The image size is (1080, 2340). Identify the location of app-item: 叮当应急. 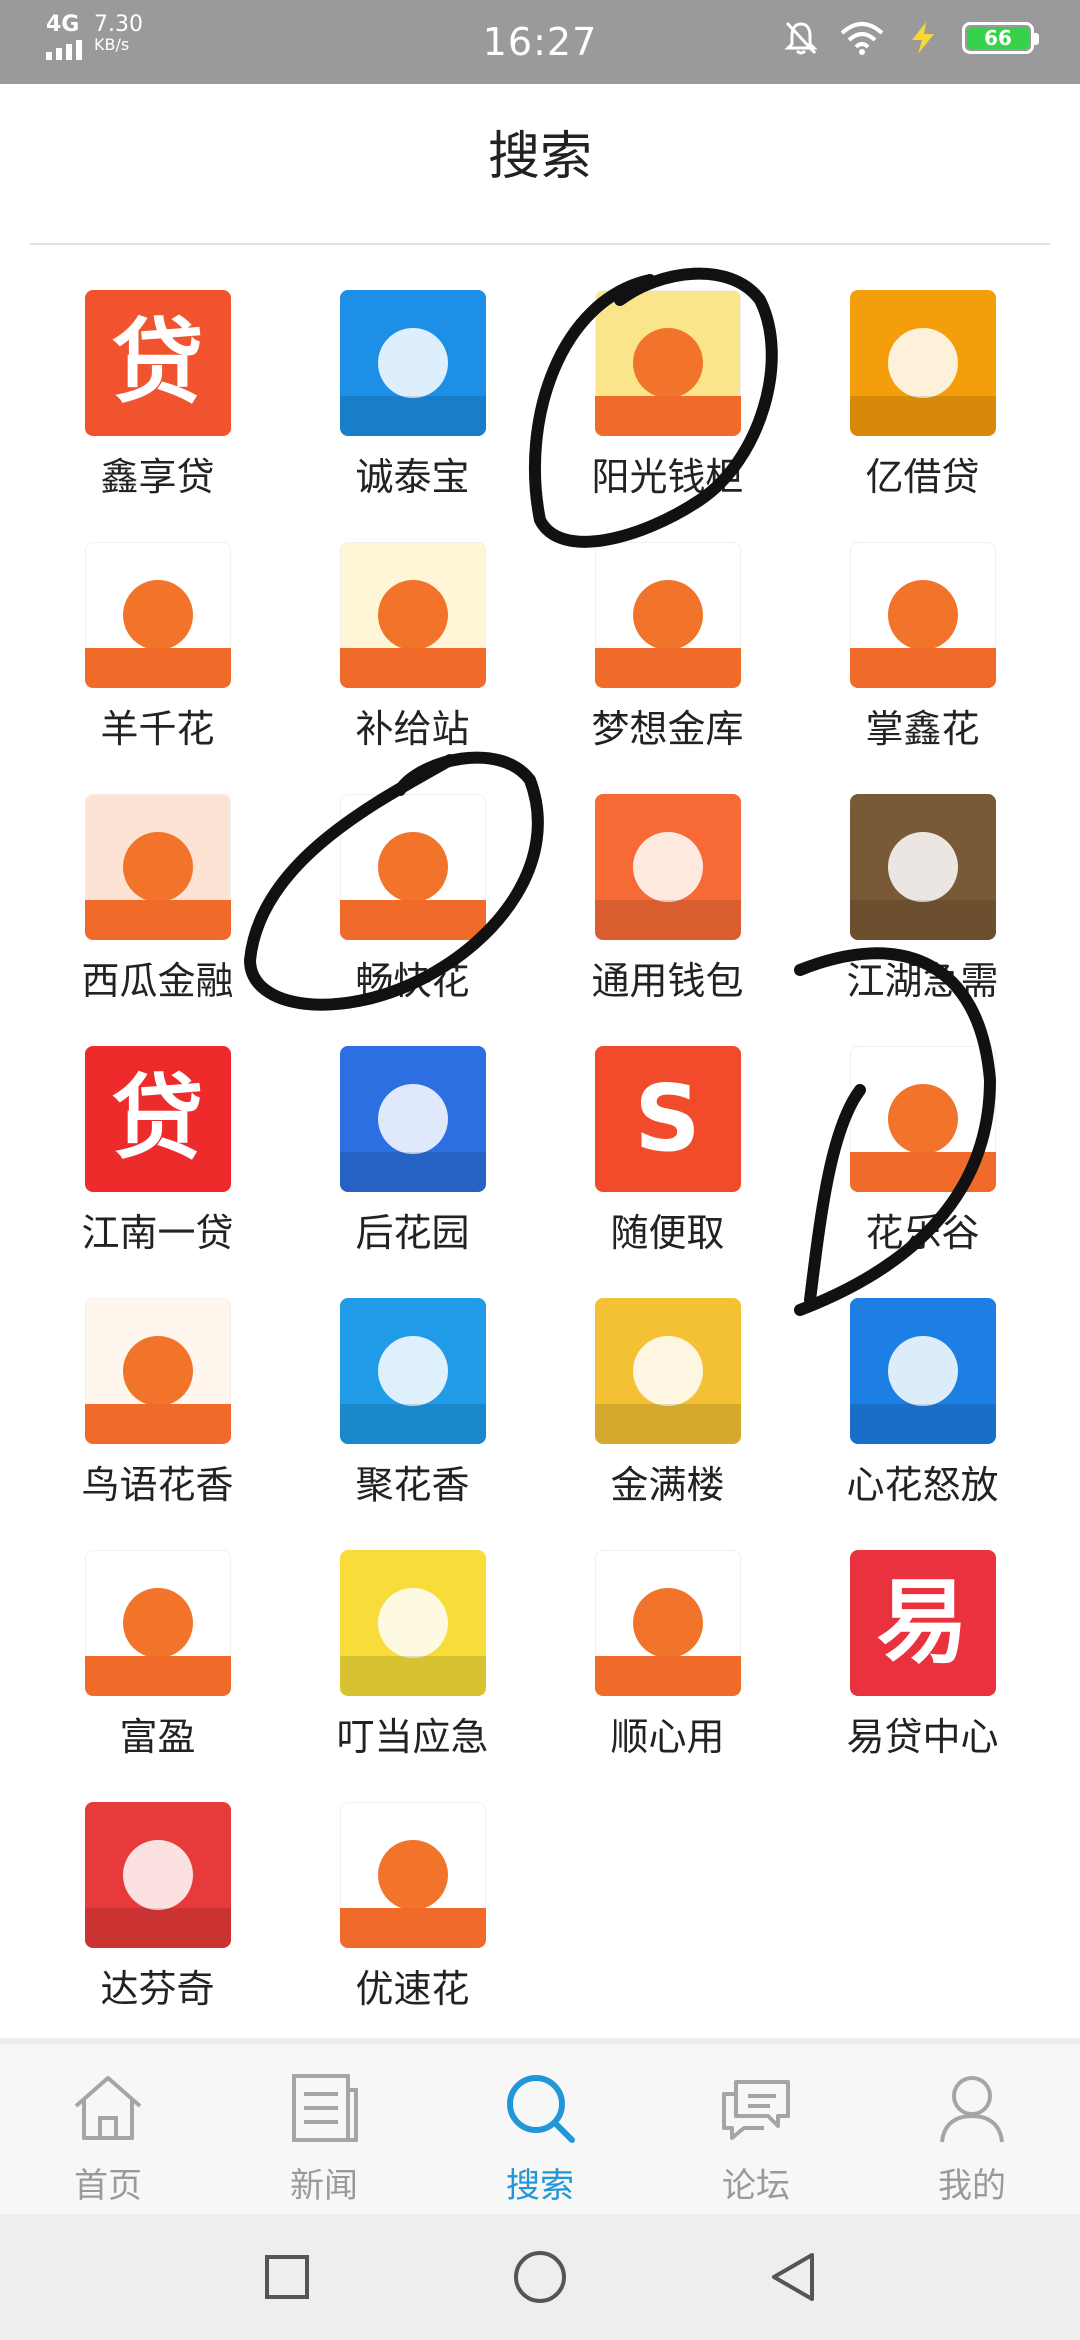
(412, 1676).